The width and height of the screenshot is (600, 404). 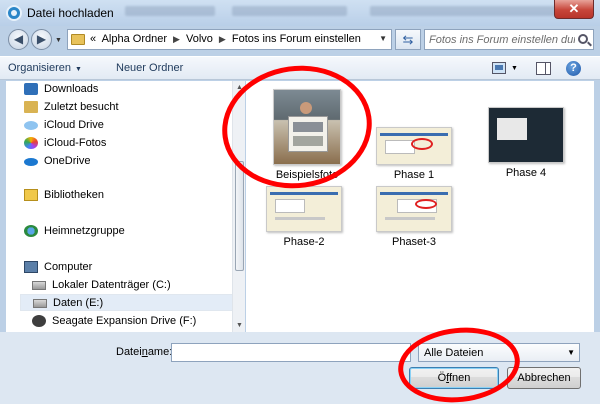 I want to click on sidebar-item-icloud-drive: iCloud Drive, so click(x=130, y=125).